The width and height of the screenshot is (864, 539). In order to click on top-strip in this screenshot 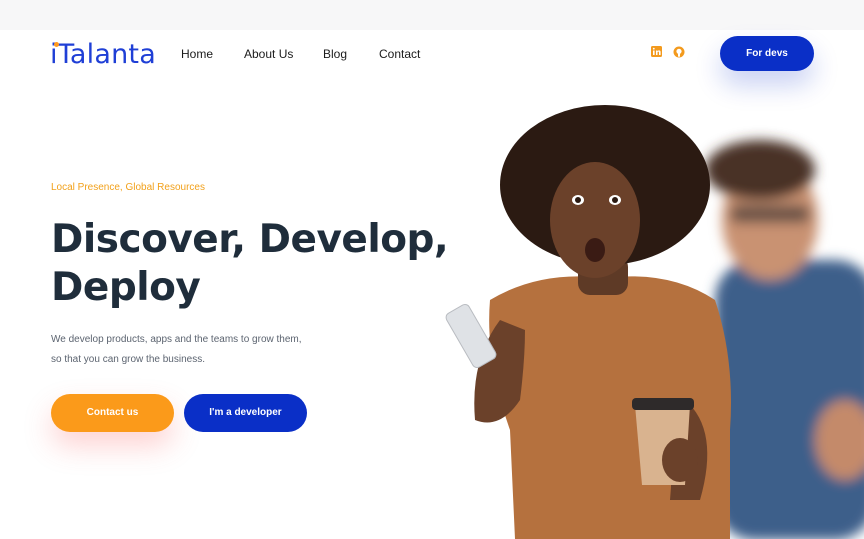, I will do `click(432, 15)`.